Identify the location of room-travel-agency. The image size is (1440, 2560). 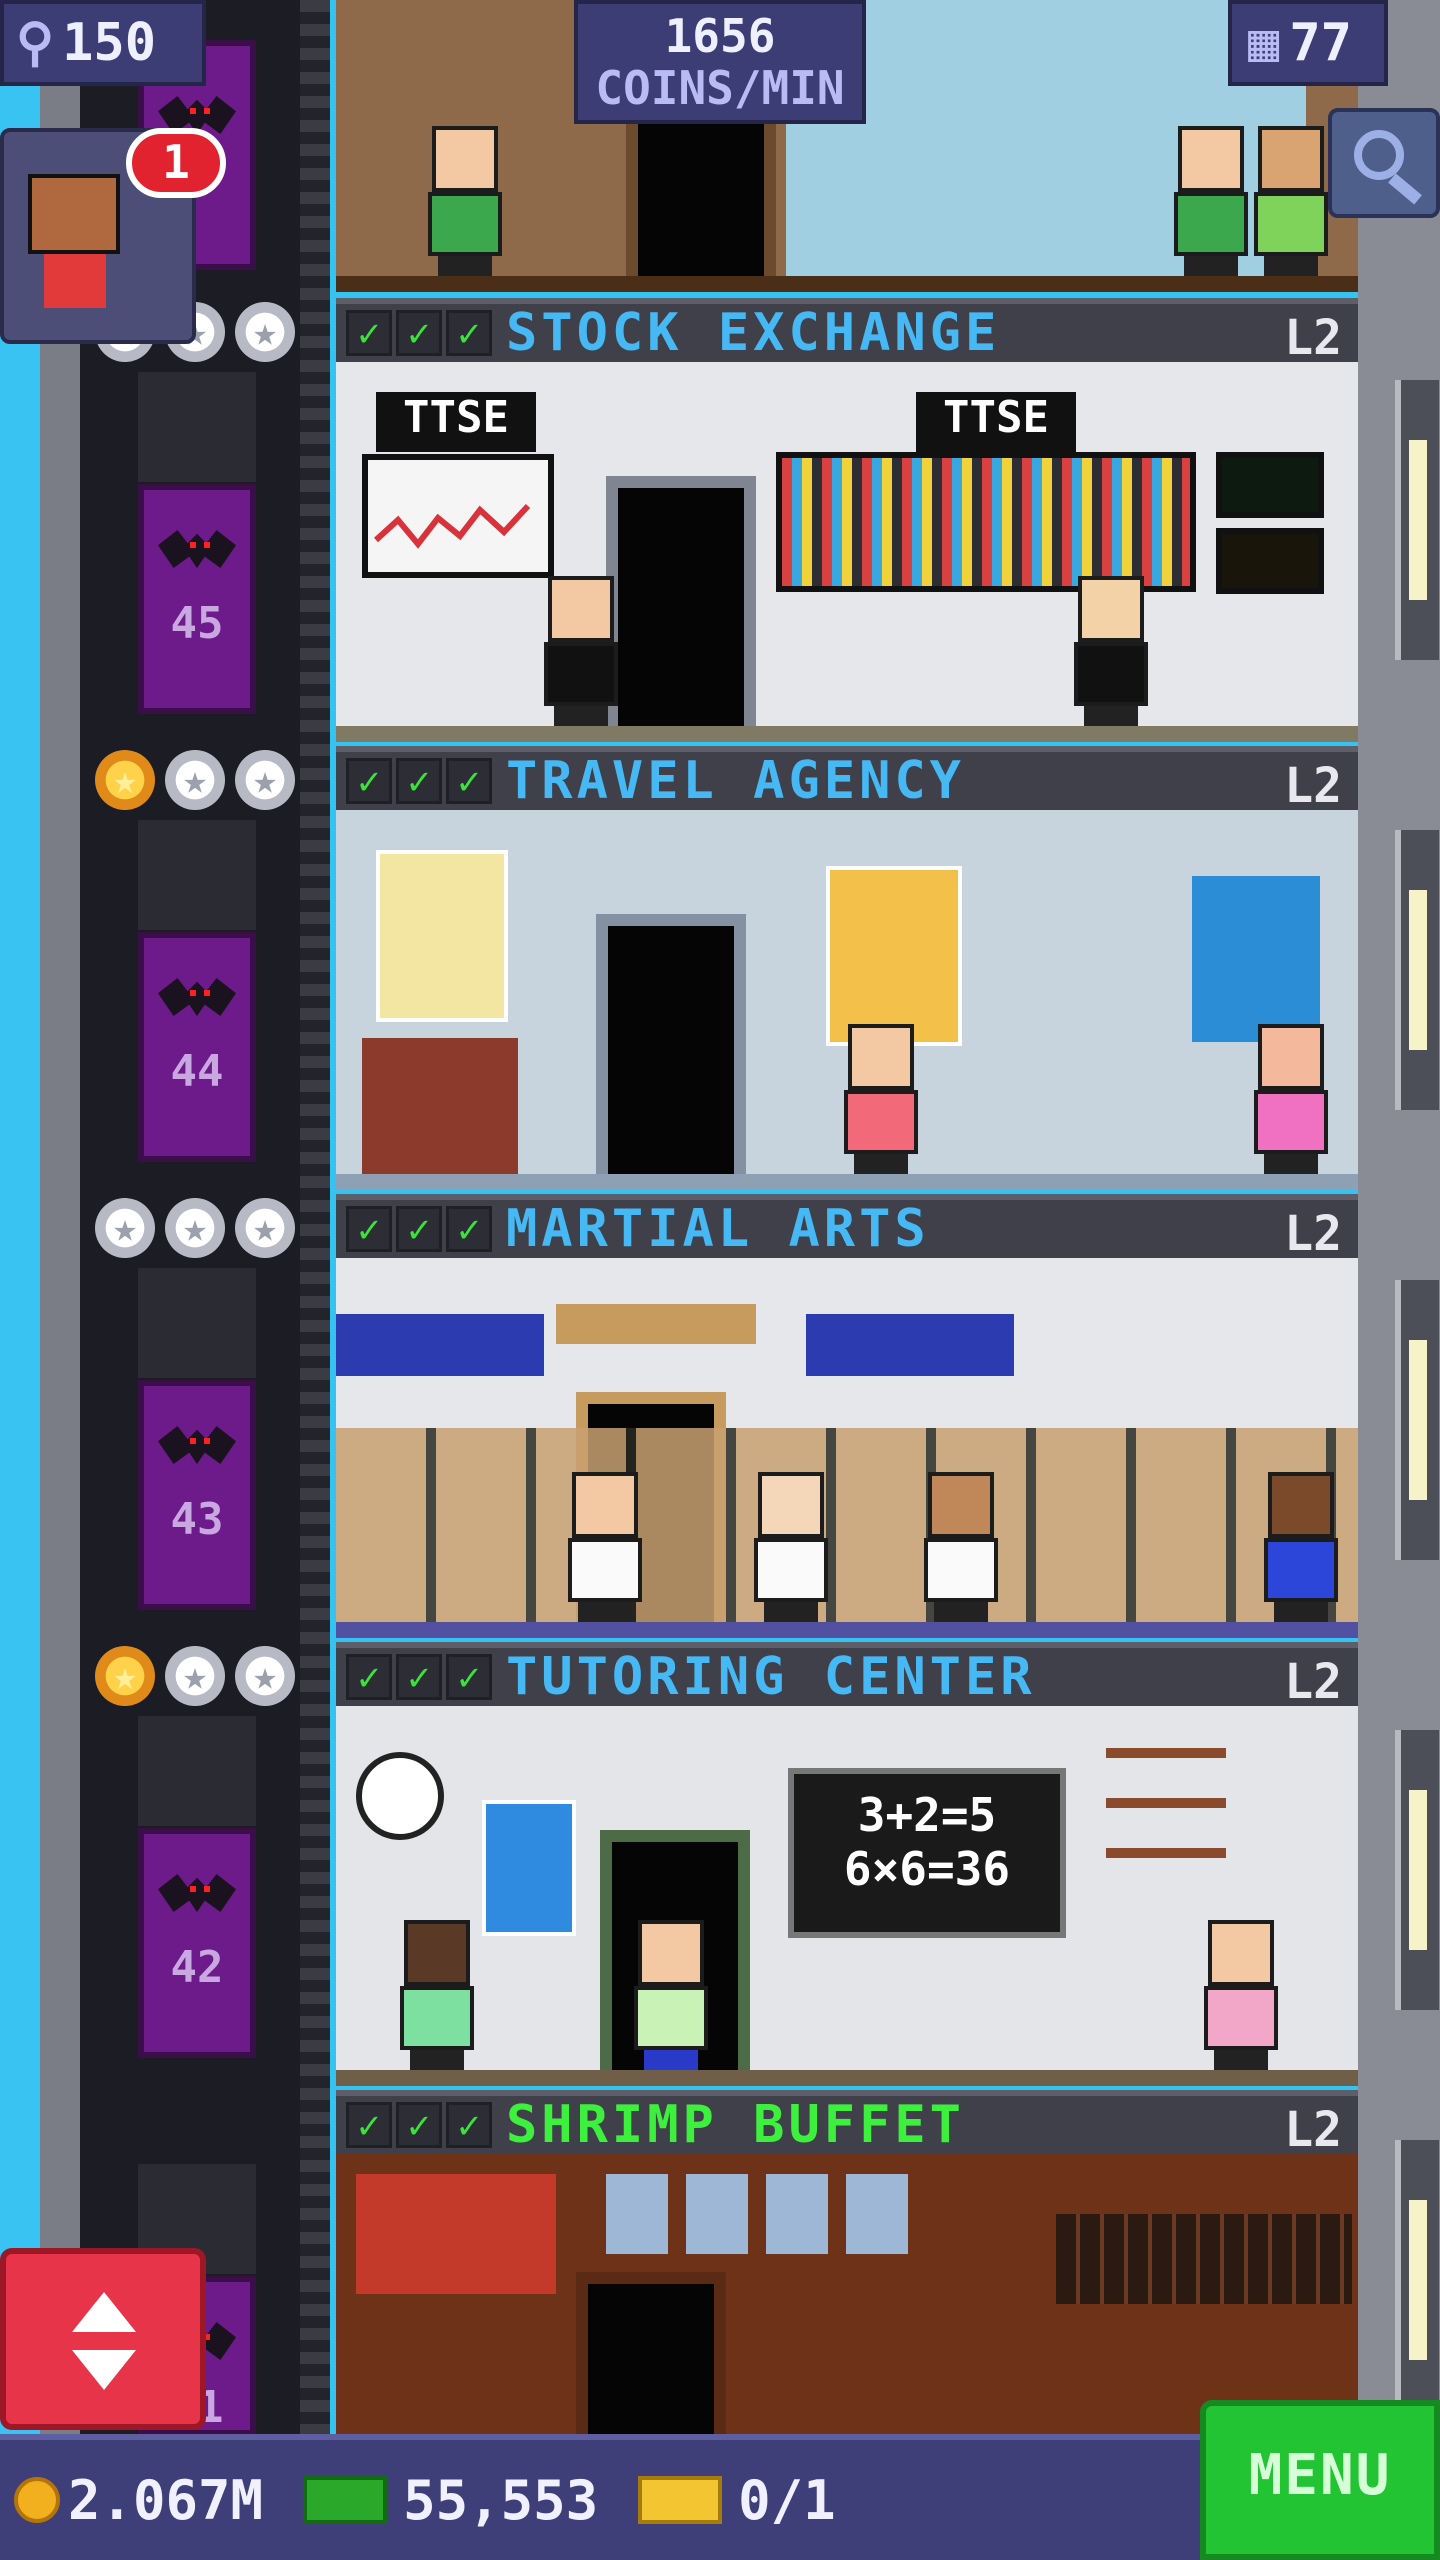
(847, 1000).